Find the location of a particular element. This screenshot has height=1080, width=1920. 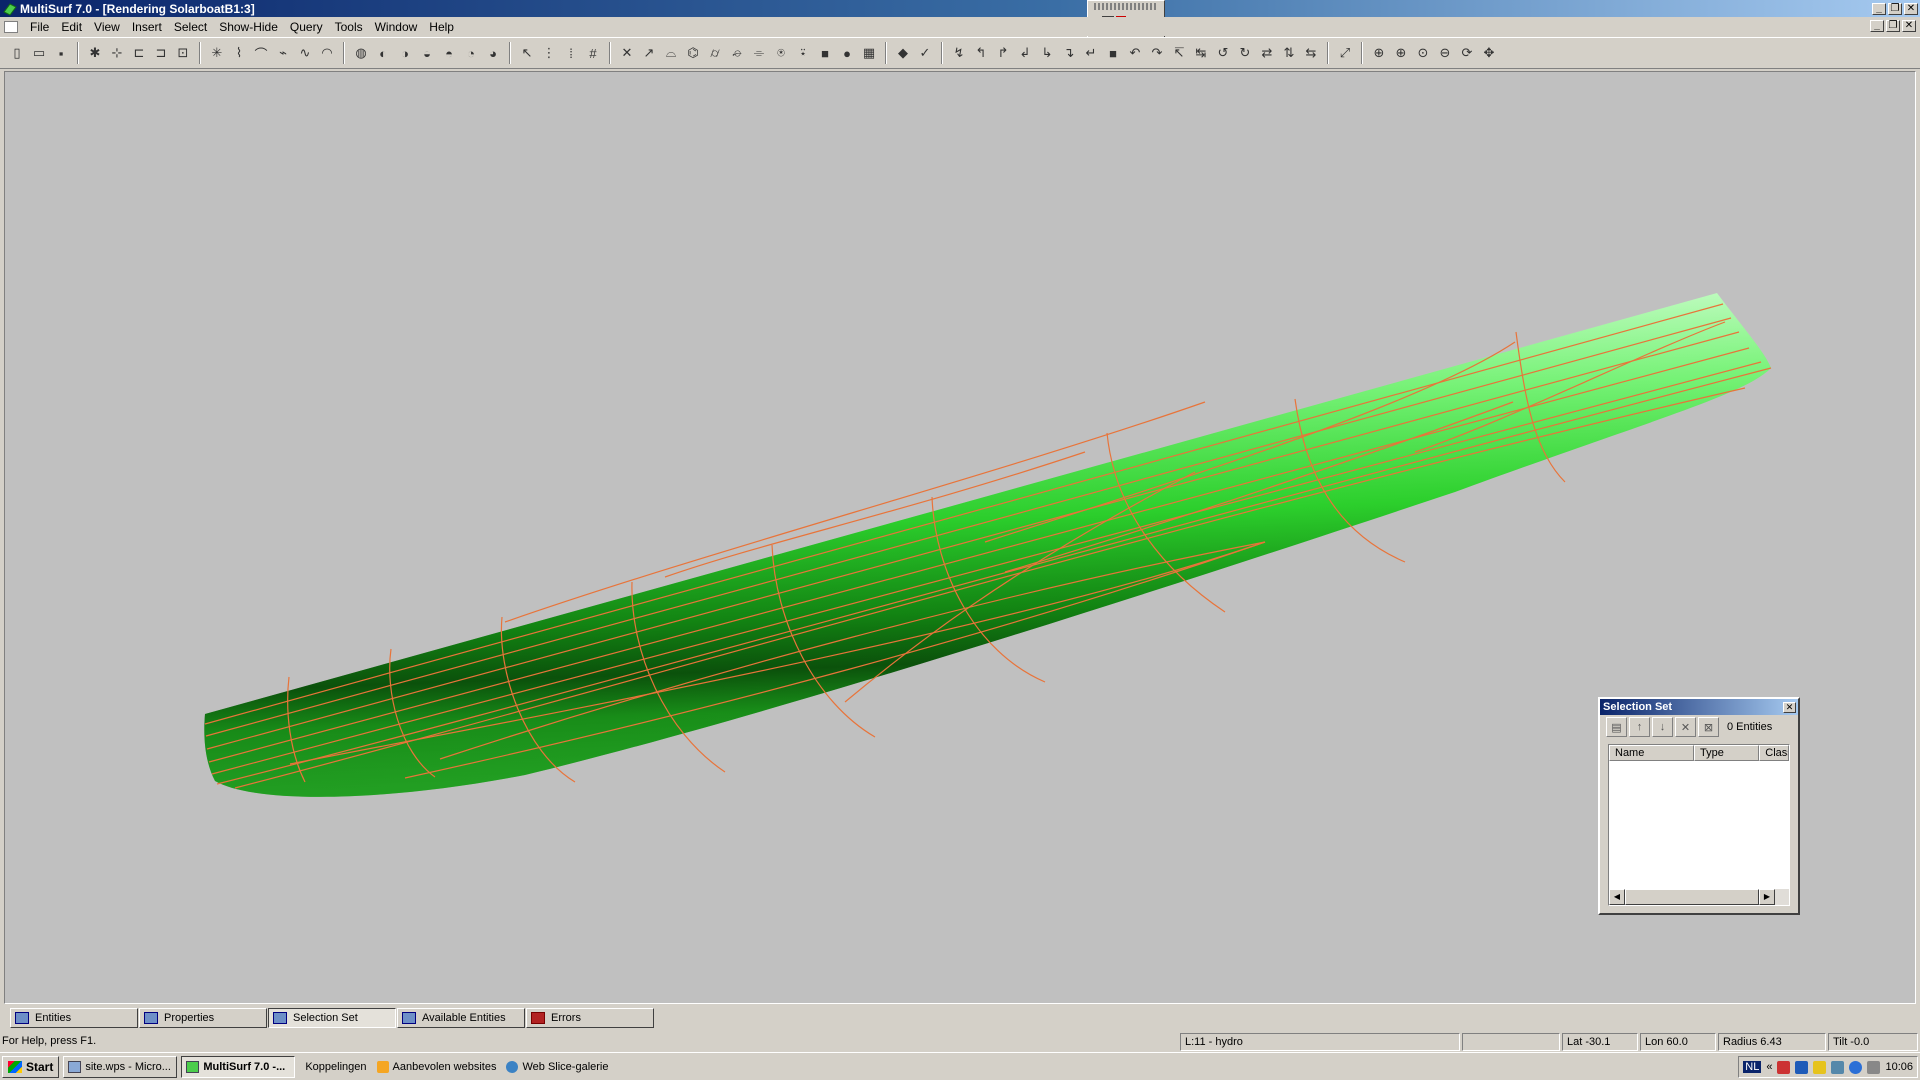

clock: 10:06 is located at coordinates (1899, 1067).